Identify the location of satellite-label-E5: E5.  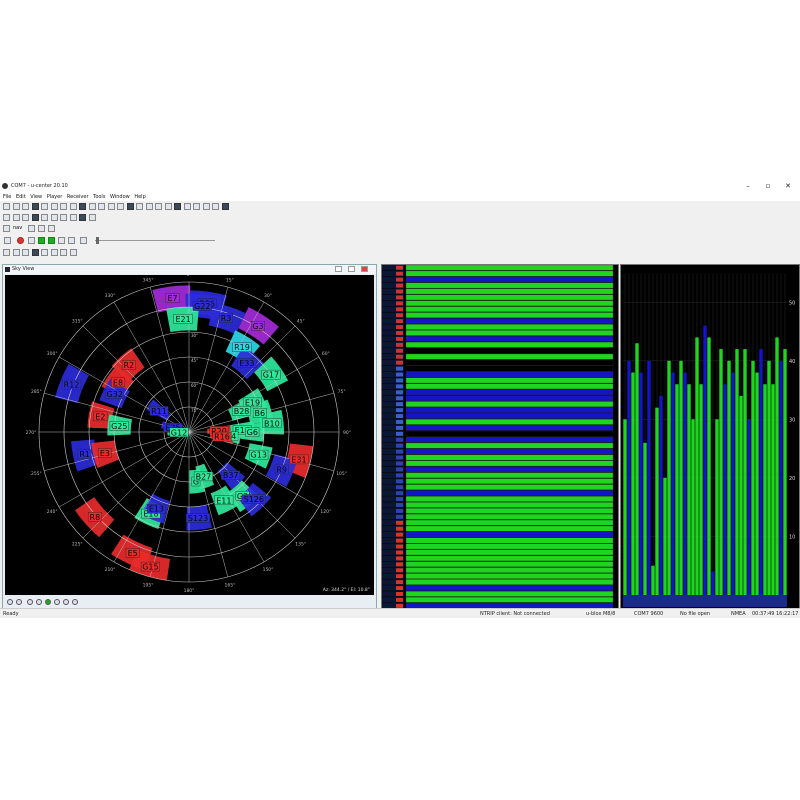
(133, 553).